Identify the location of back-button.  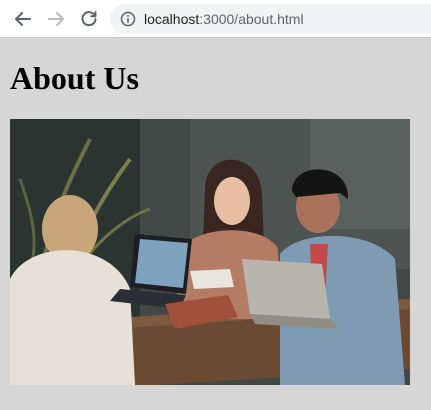
(23, 19).